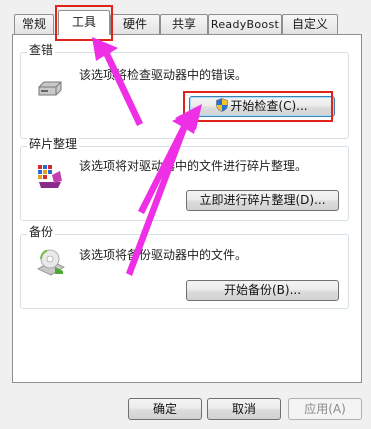 Image resolution: width=371 pixels, height=429 pixels. Describe the element at coordinates (163, 75) in the screenshot. I see `error-check-description: 该选项将检查驱动器中的错误。` at that location.